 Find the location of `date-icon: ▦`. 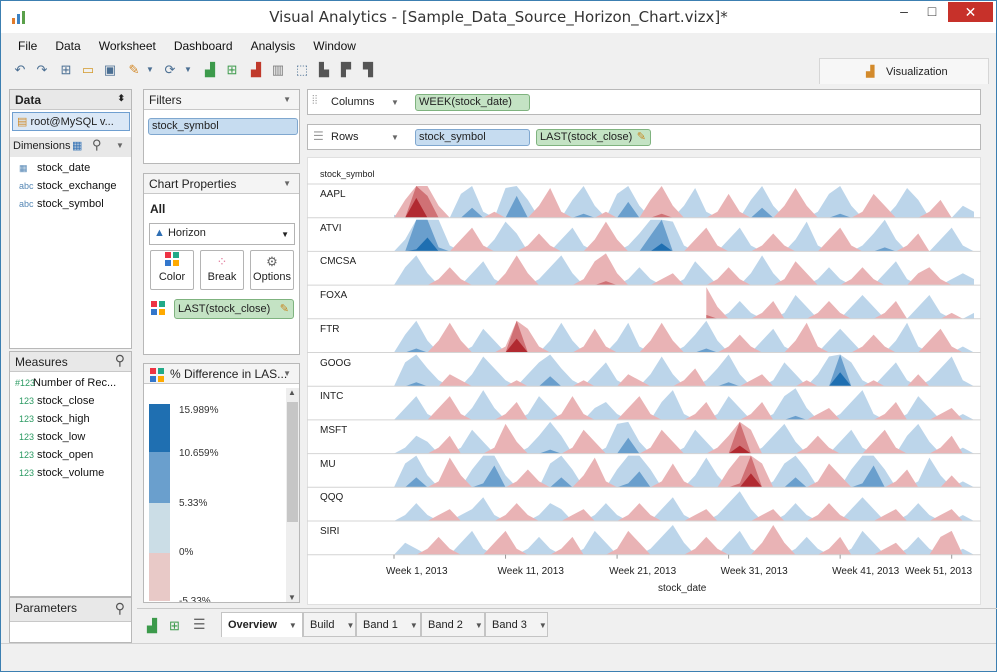

date-icon: ▦ is located at coordinates (23, 168).